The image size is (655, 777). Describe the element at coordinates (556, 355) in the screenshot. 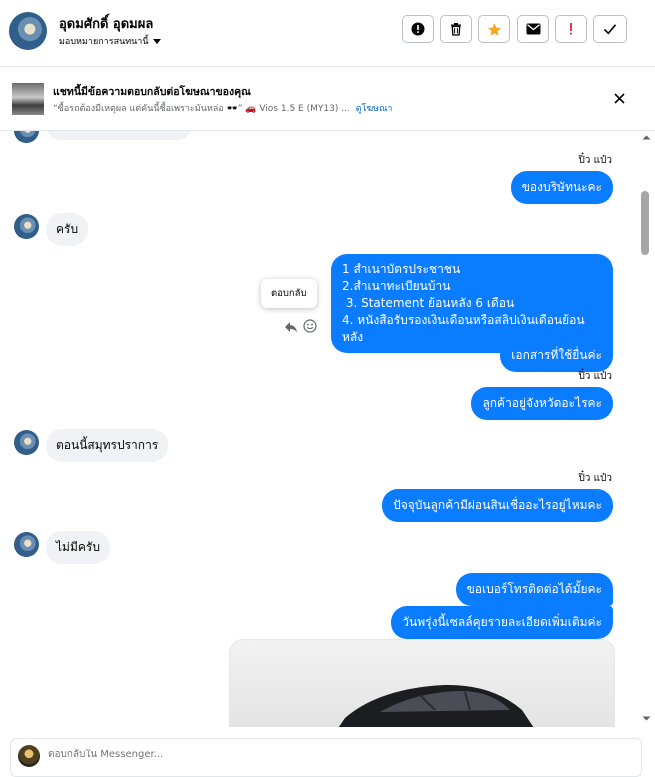

I see `message-outgoing: เอกสารที่ใช้ยื่นค่ะ` at that location.